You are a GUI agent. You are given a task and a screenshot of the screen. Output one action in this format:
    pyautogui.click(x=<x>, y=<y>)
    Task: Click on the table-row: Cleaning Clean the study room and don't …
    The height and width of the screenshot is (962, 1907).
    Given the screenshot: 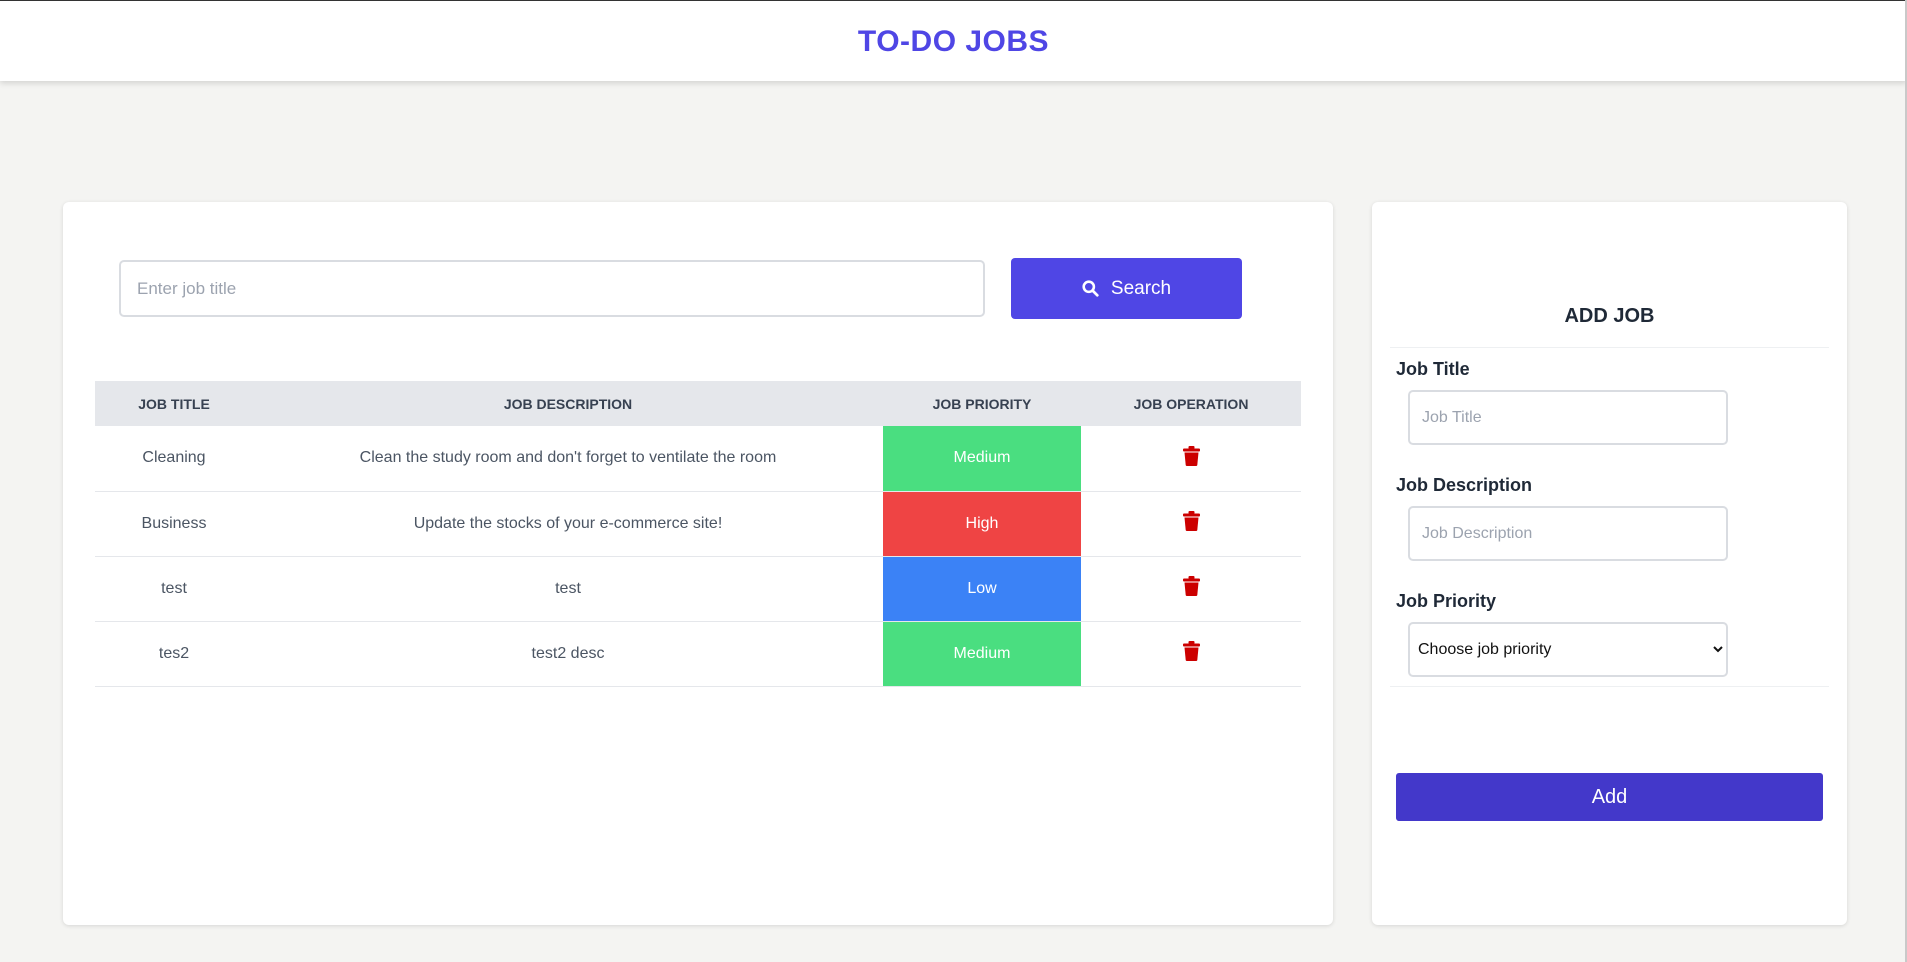 What is the action you would take?
    pyautogui.click(x=698, y=459)
    